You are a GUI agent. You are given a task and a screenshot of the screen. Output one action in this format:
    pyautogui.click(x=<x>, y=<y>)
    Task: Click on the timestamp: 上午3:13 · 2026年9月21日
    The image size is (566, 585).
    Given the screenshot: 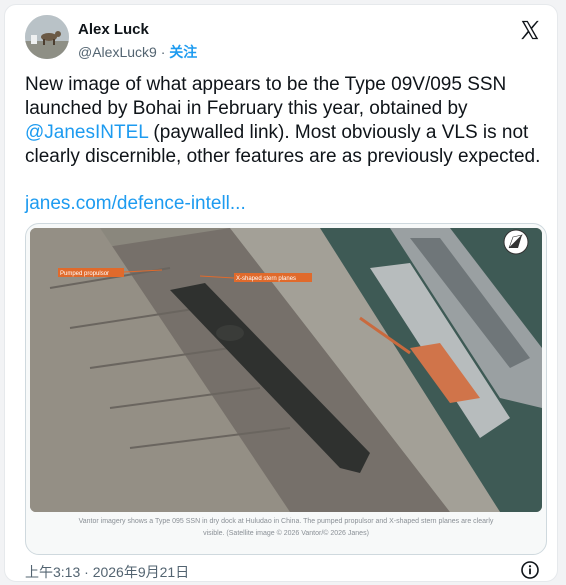 What is the action you would take?
    pyautogui.click(x=107, y=572)
    